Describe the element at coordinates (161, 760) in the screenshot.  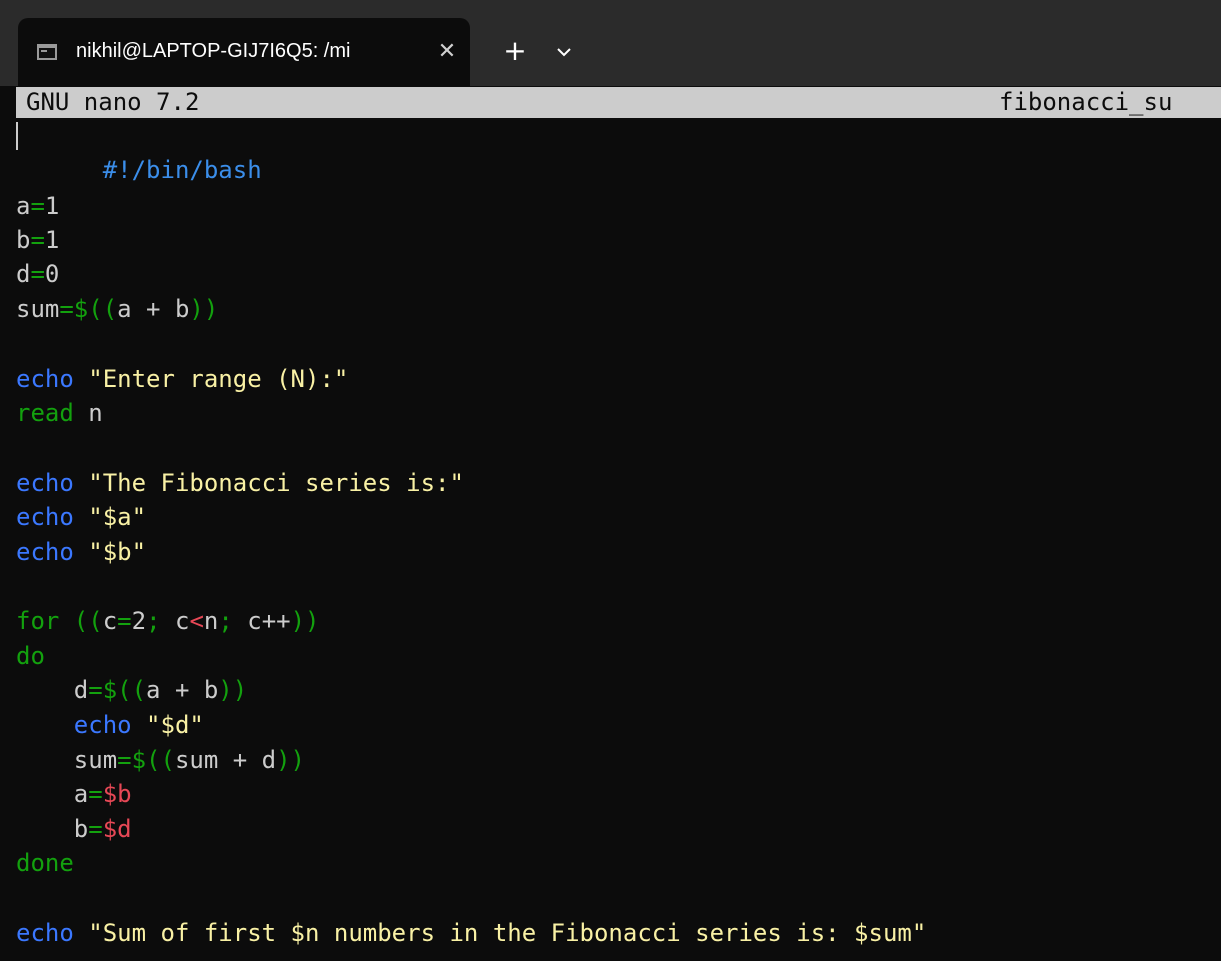
I see `code-line: sum=$((sum + d))` at that location.